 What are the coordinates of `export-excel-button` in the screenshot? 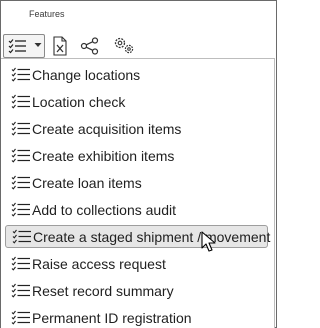 It's located at (60, 46).